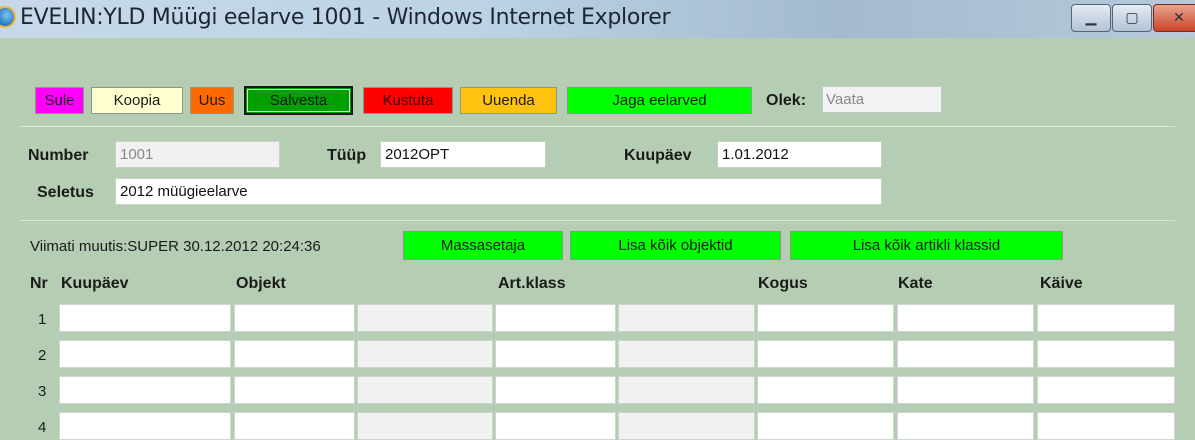 This screenshot has height=440, width=1195. What do you see at coordinates (8, 17) in the screenshot?
I see `internet-explorer-icon` at bounding box center [8, 17].